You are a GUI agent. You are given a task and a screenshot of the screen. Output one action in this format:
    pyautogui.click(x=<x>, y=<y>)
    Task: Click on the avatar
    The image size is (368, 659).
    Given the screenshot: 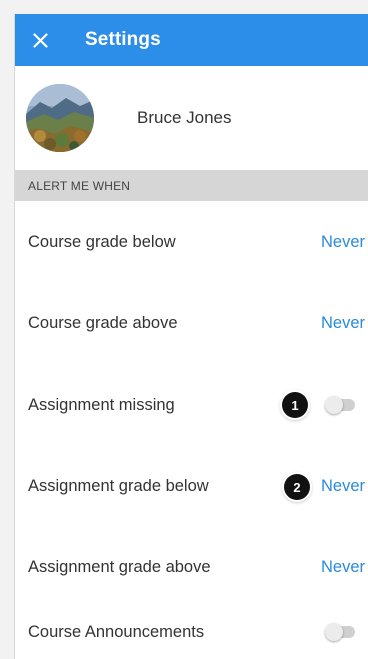 What is the action you would take?
    pyautogui.click(x=60, y=118)
    